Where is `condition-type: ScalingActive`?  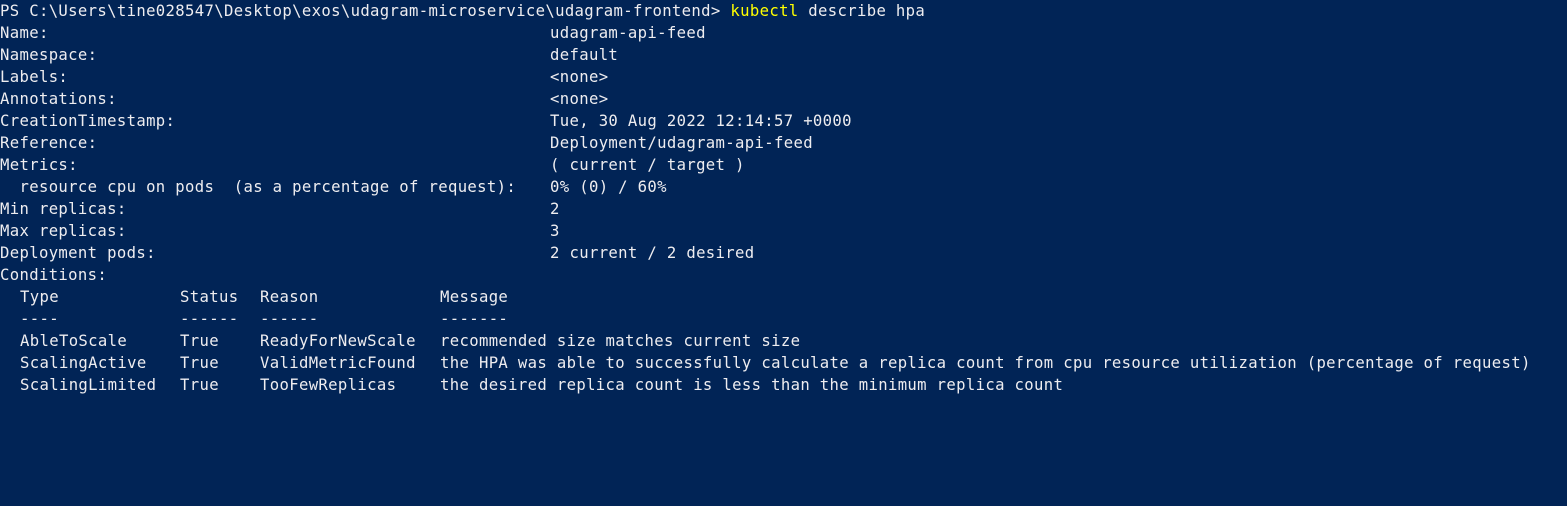 condition-type: ScalingActive is located at coordinates (83, 363).